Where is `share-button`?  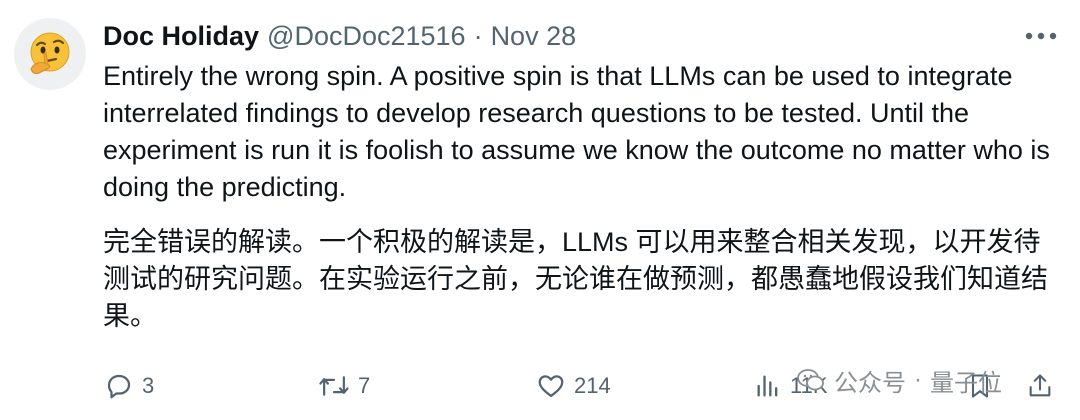 share-button is located at coordinates (1040, 386).